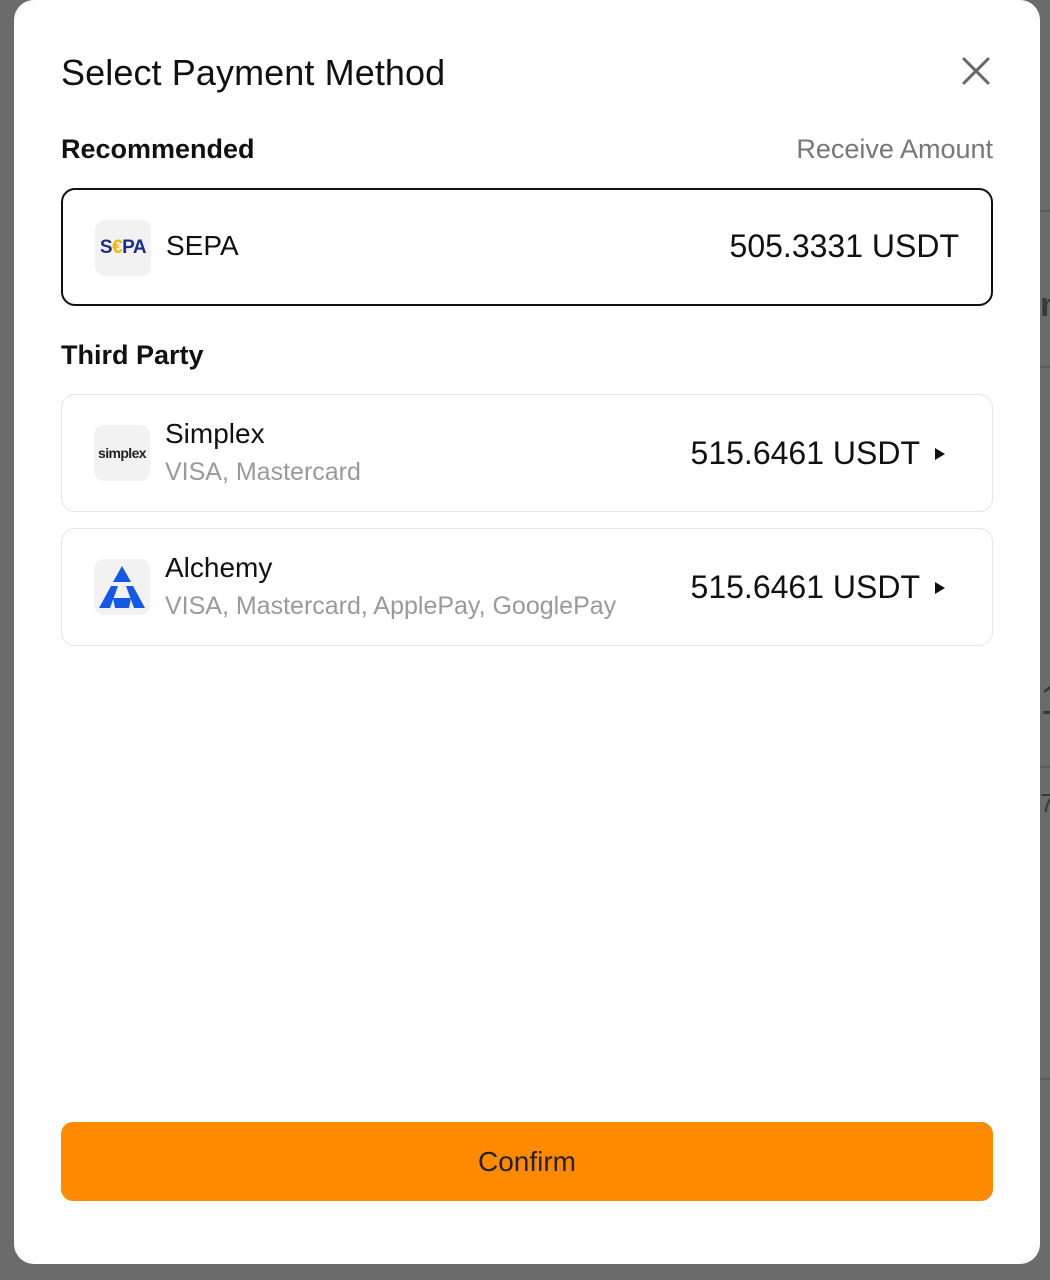 The image size is (1050, 1280). Describe the element at coordinates (132, 355) in the screenshot. I see `third-party-heading: Third Party` at that location.